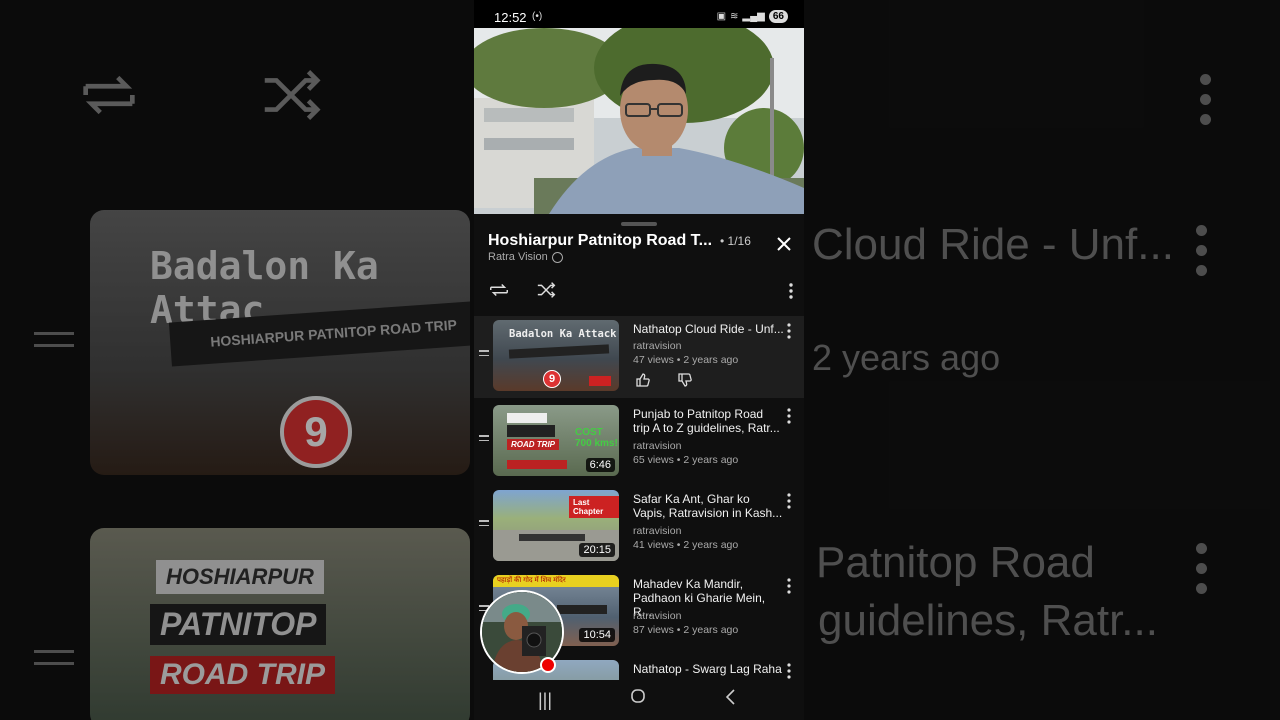  What do you see at coordinates (563, 334) in the screenshot?
I see `thumb-label: Badalon Ka Attack` at bounding box center [563, 334].